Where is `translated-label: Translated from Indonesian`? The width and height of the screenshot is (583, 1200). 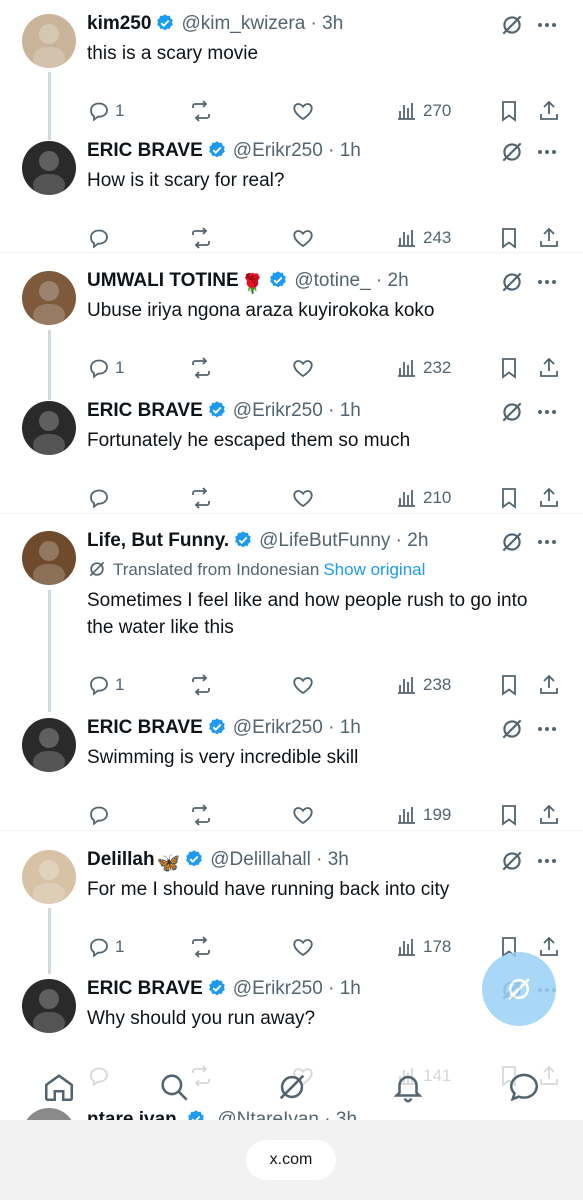 translated-label: Translated from Indonesian is located at coordinates (216, 569).